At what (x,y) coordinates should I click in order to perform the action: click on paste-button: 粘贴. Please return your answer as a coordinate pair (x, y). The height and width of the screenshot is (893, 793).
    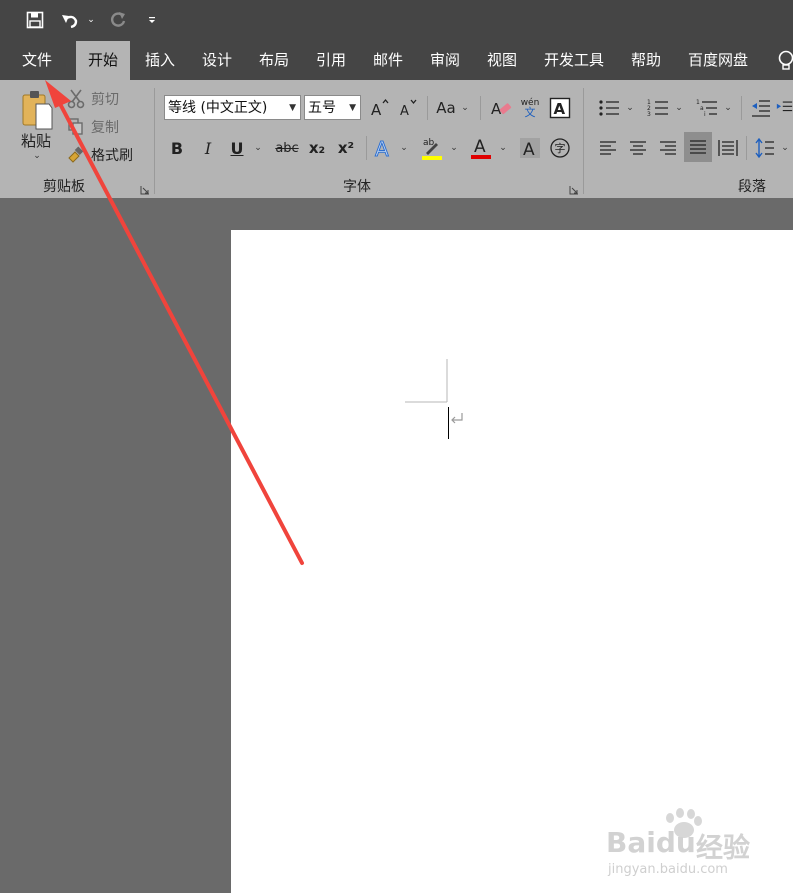
    Looking at the image, I should click on (36, 140).